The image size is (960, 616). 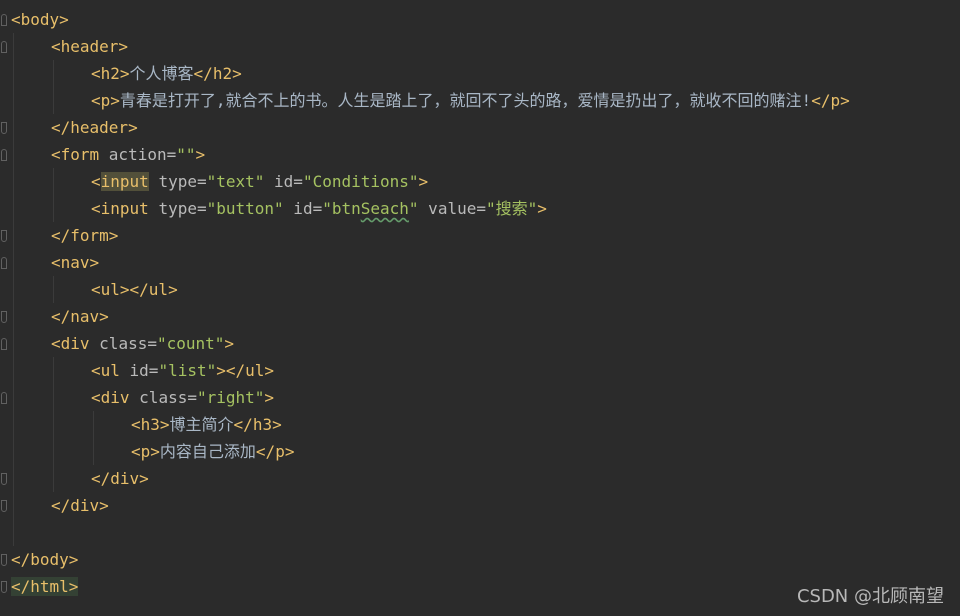 I want to click on fold-gutter, so click(x=5, y=308).